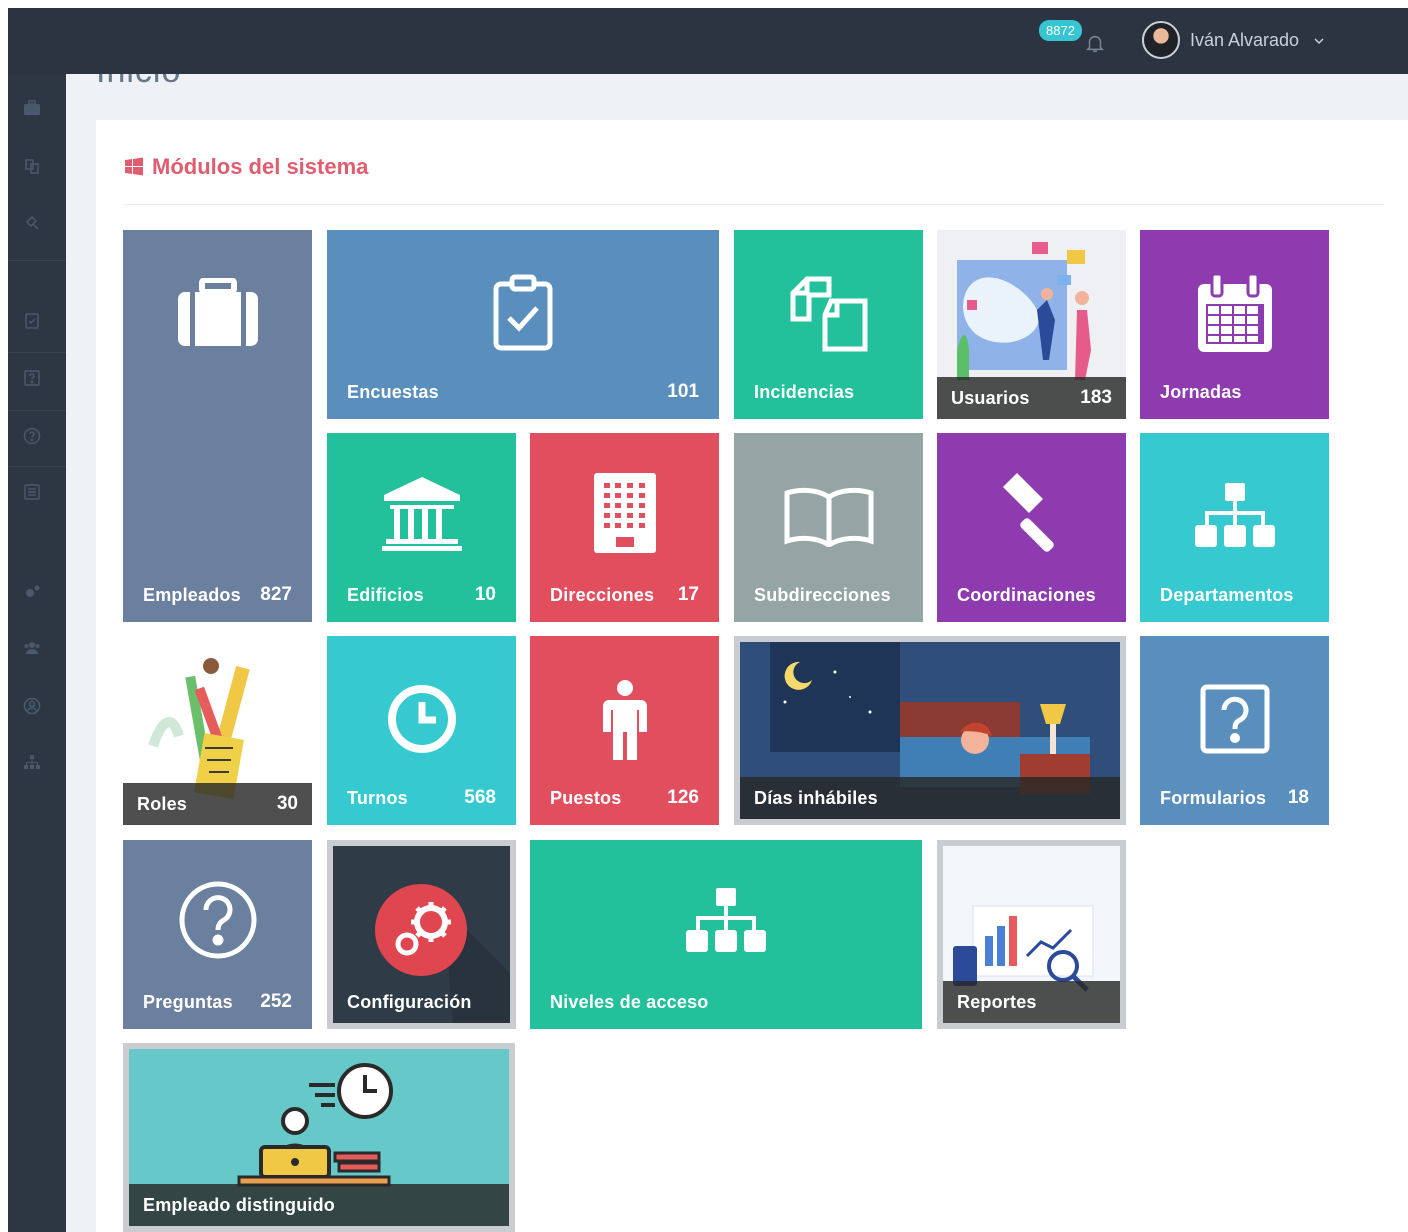  I want to click on tile-count: 252, so click(276, 1001).